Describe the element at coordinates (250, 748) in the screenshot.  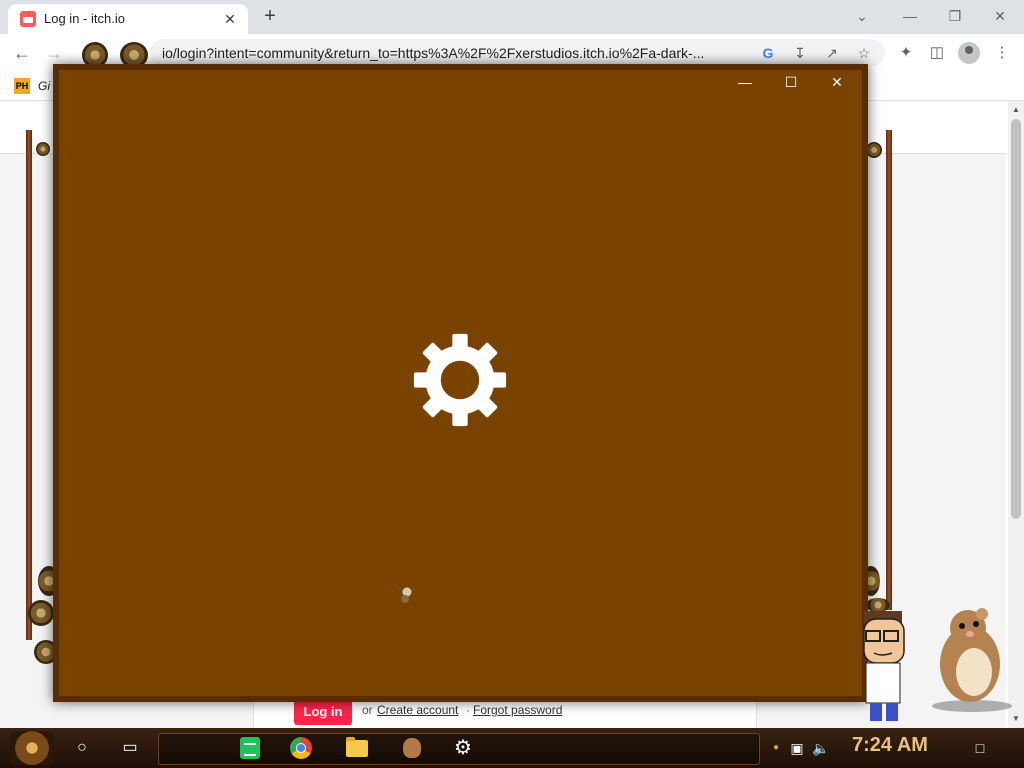
I see `sheets-icon` at that location.